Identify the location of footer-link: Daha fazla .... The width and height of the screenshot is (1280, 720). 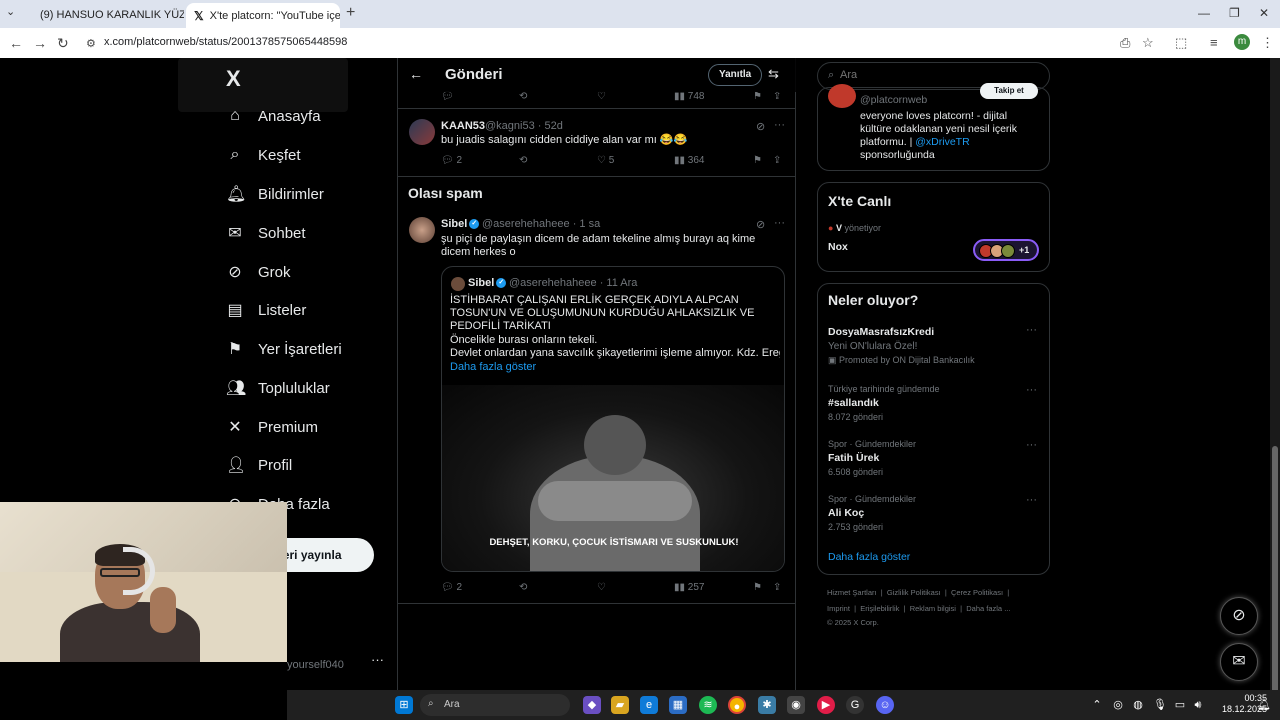
(988, 608).